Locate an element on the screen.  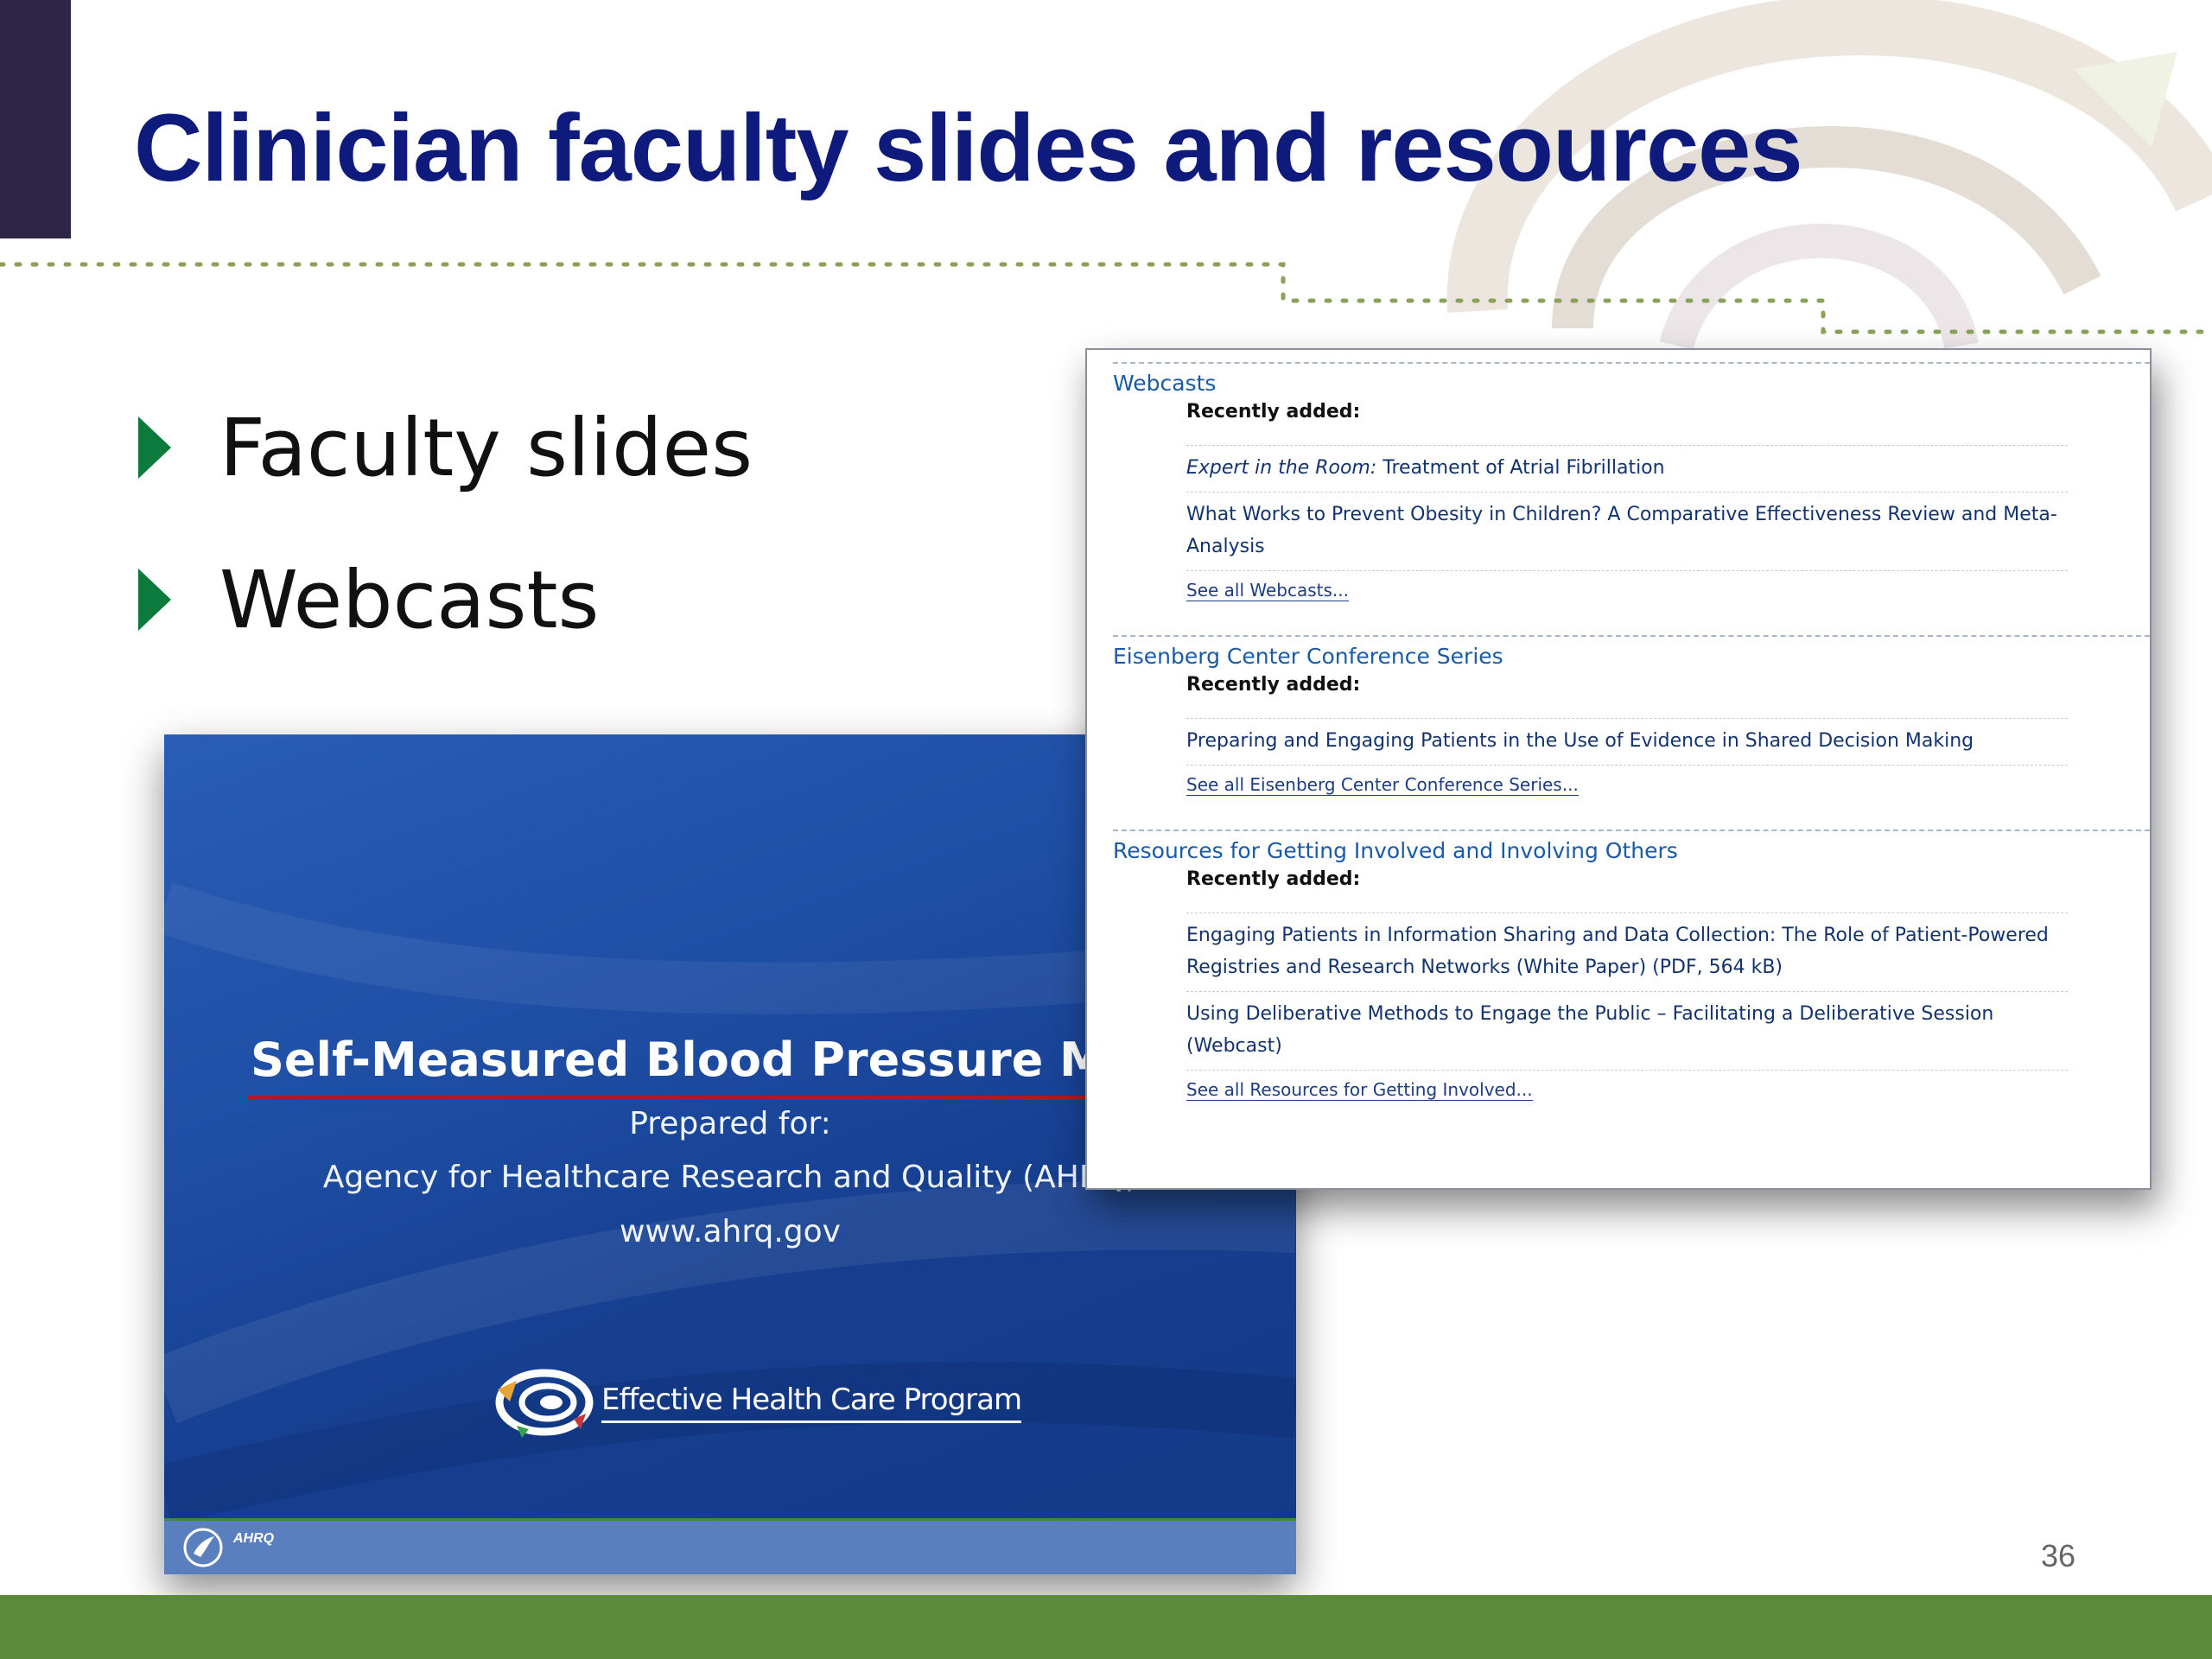
bullet-item: Webcasts is located at coordinates (446, 600).